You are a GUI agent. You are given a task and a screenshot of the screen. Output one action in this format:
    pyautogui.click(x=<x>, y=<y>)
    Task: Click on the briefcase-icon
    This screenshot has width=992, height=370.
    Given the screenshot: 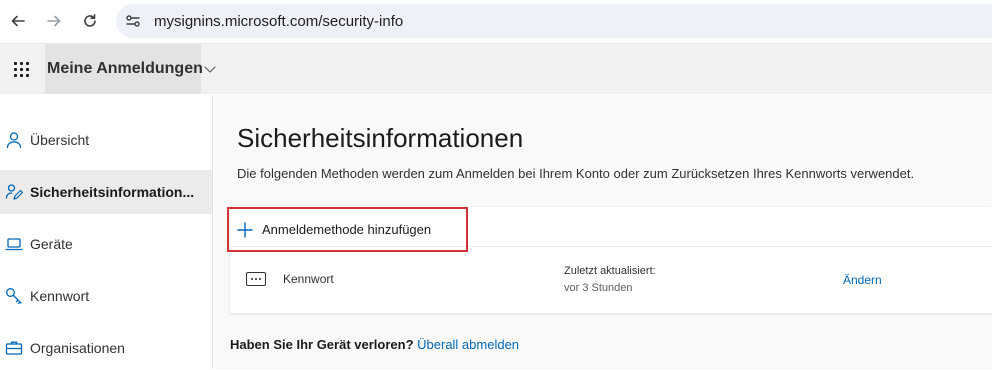 What is the action you would take?
    pyautogui.click(x=14, y=348)
    